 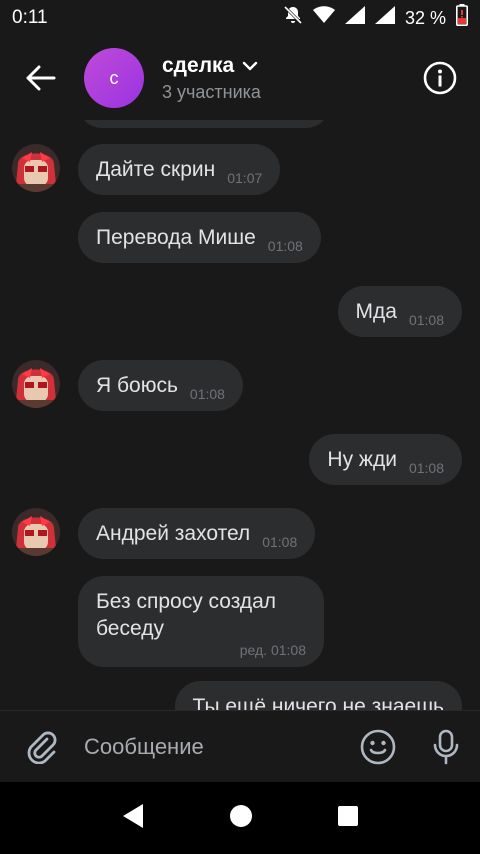 I want to click on voice-message-button, so click(x=446, y=747).